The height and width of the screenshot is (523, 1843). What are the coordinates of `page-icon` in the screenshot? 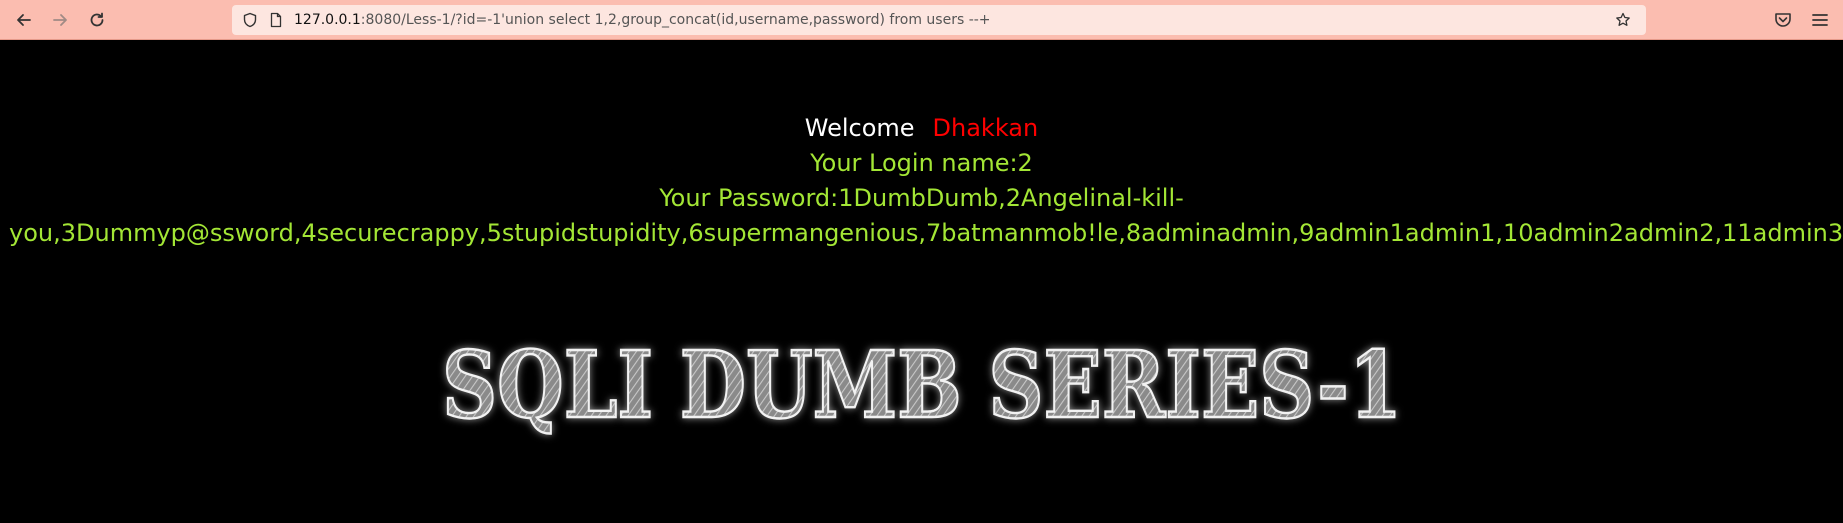 It's located at (276, 20).